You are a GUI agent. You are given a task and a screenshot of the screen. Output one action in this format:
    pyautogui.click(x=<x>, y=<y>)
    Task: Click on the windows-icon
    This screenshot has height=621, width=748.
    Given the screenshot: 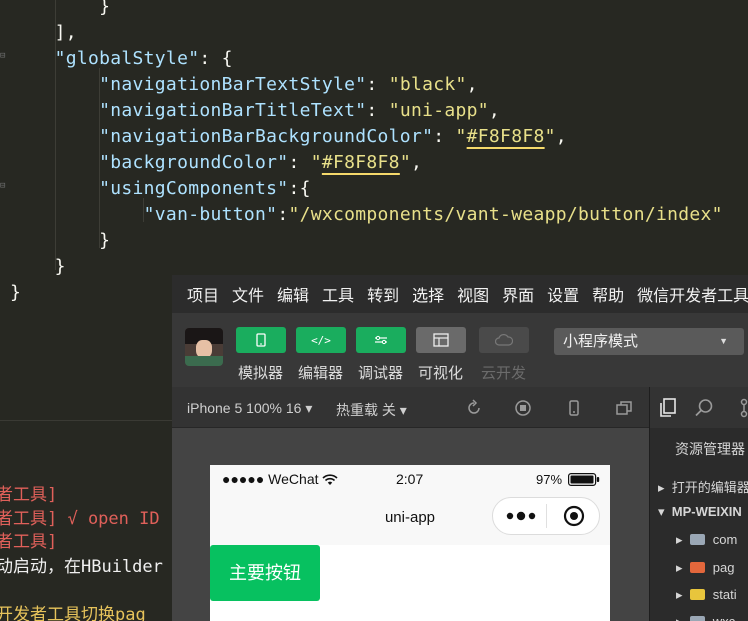 What is the action you would take?
    pyautogui.click(x=624, y=408)
    